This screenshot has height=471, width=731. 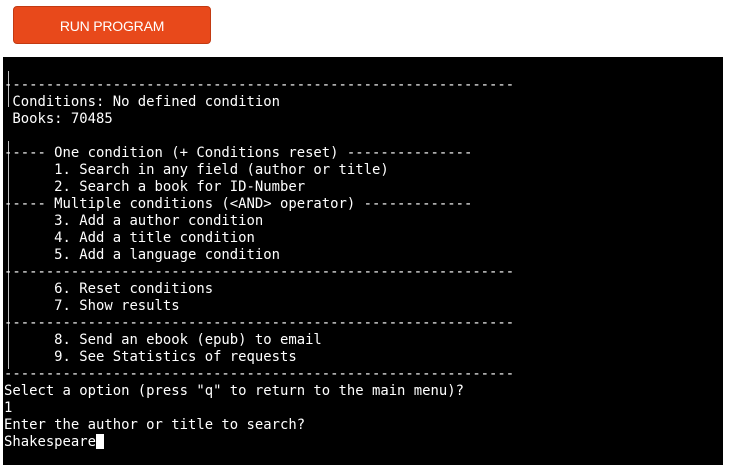 What do you see at coordinates (134, 221) in the screenshot?
I see `menu-option-3: 3. Add a author condition` at bounding box center [134, 221].